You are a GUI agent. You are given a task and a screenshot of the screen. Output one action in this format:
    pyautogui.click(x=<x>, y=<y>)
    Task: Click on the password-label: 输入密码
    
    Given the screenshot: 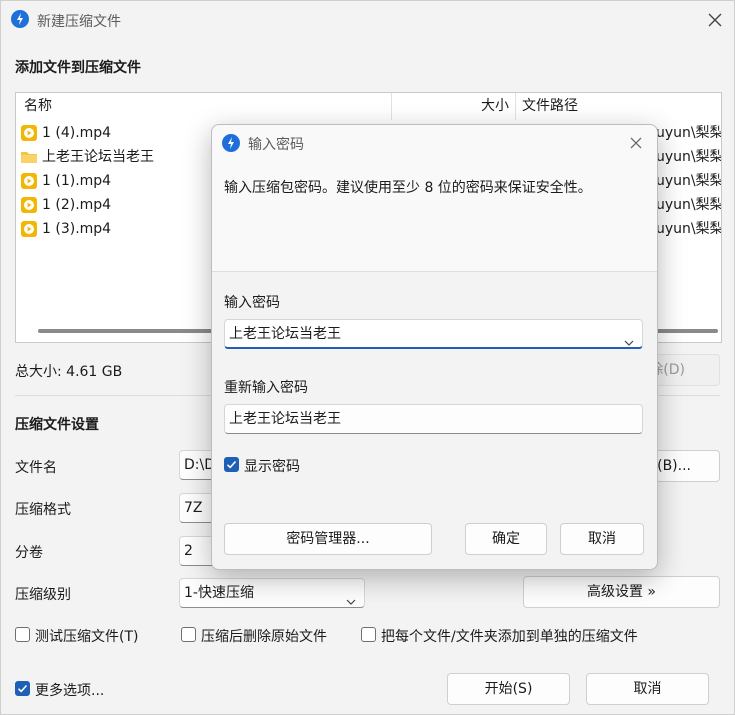 What is the action you would take?
    pyautogui.click(x=252, y=303)
    